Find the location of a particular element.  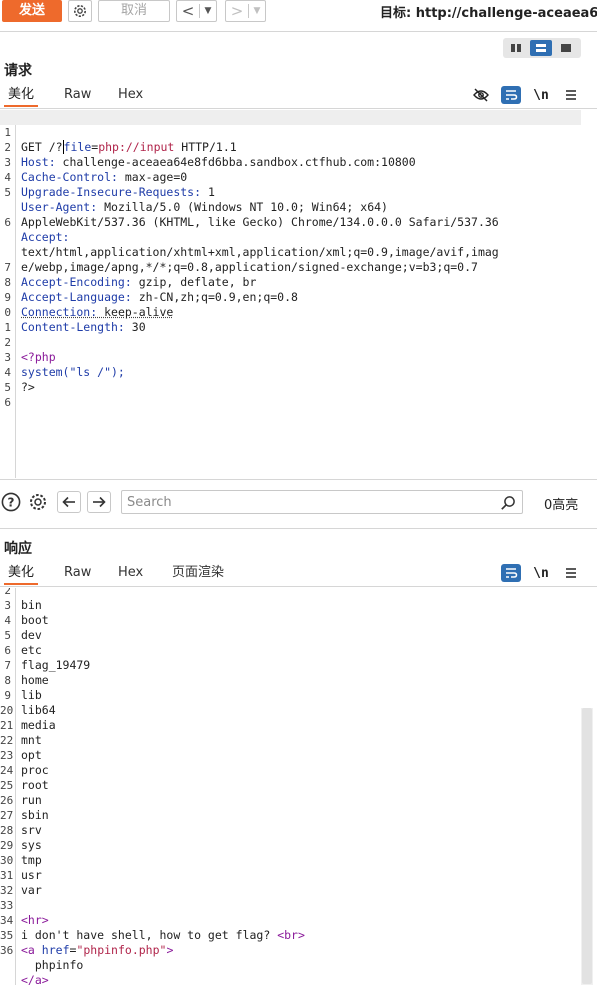

settings-button is located at coordinates (80, 11).